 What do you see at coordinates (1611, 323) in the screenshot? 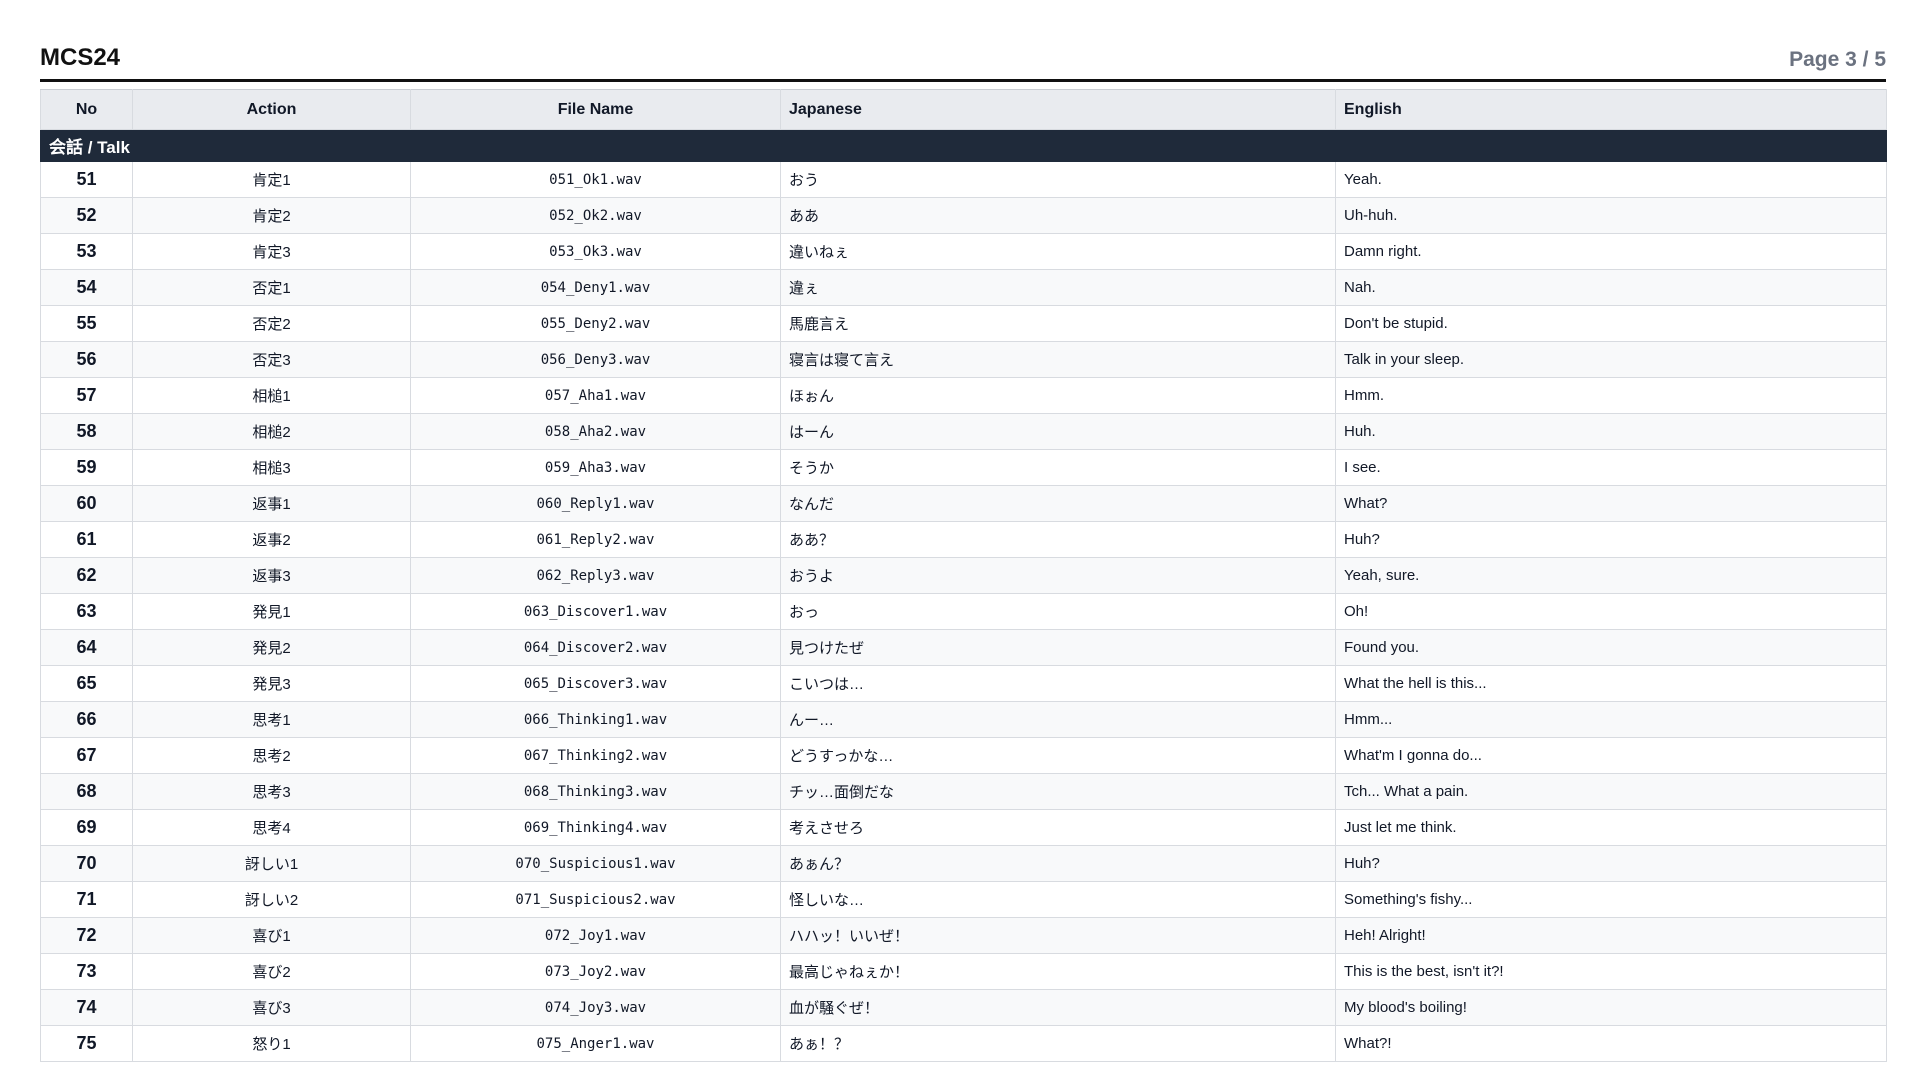
I see `cell-english: Don't be stupid.` at bounding box center [1611, 323].